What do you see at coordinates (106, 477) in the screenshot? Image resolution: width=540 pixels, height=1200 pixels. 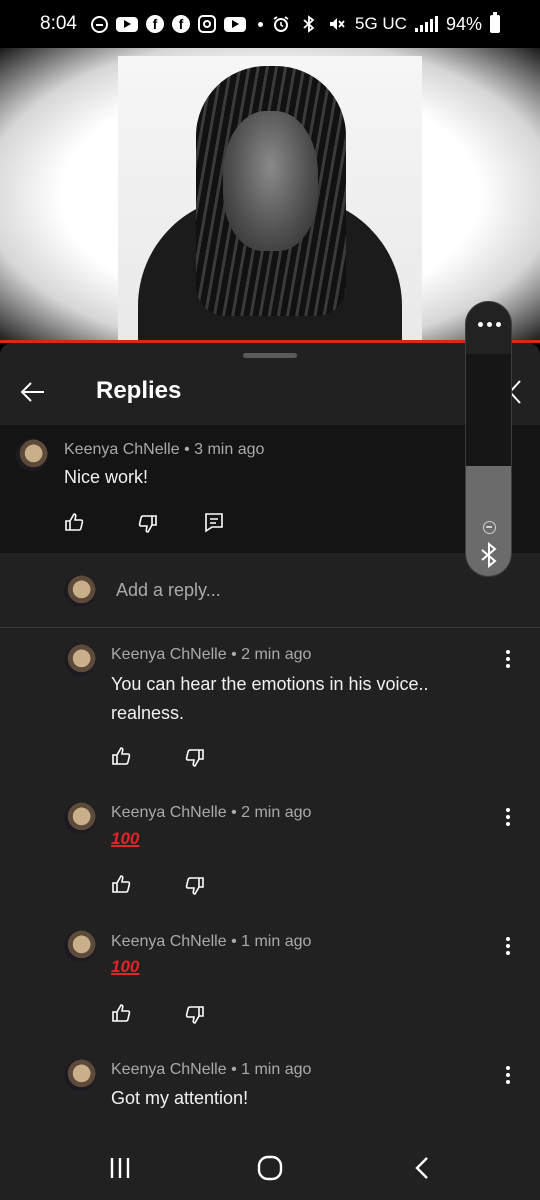 I see `comment-text: Nice work!` at bounding box center [106, 477].